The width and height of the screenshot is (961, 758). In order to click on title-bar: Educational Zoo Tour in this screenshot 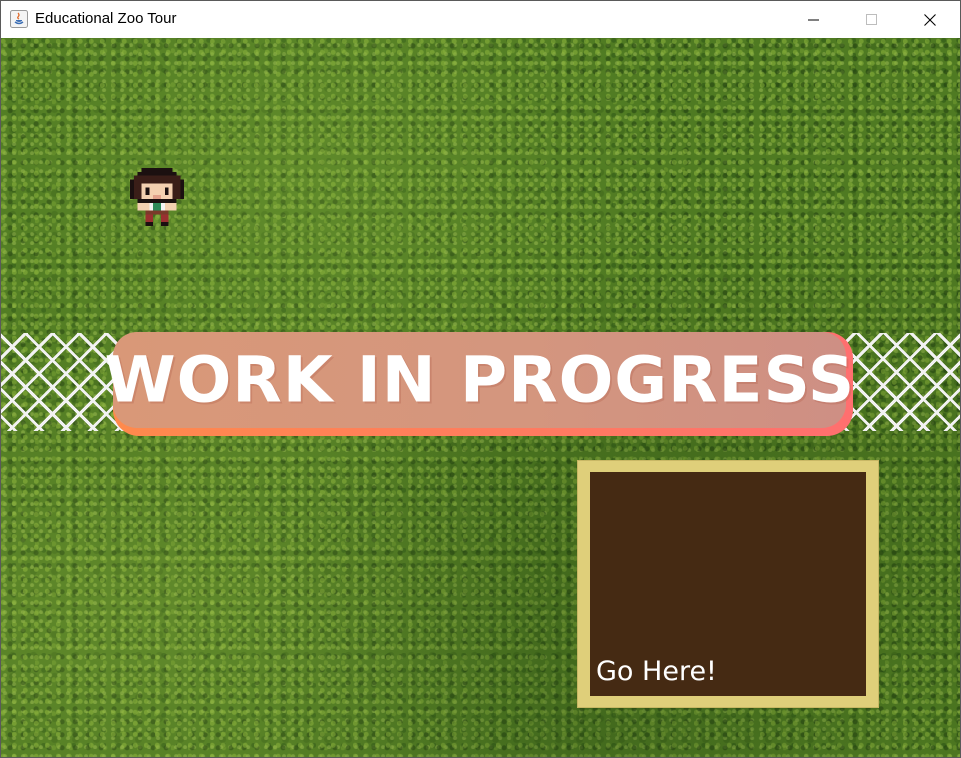, I will do `click(480, 19)`.